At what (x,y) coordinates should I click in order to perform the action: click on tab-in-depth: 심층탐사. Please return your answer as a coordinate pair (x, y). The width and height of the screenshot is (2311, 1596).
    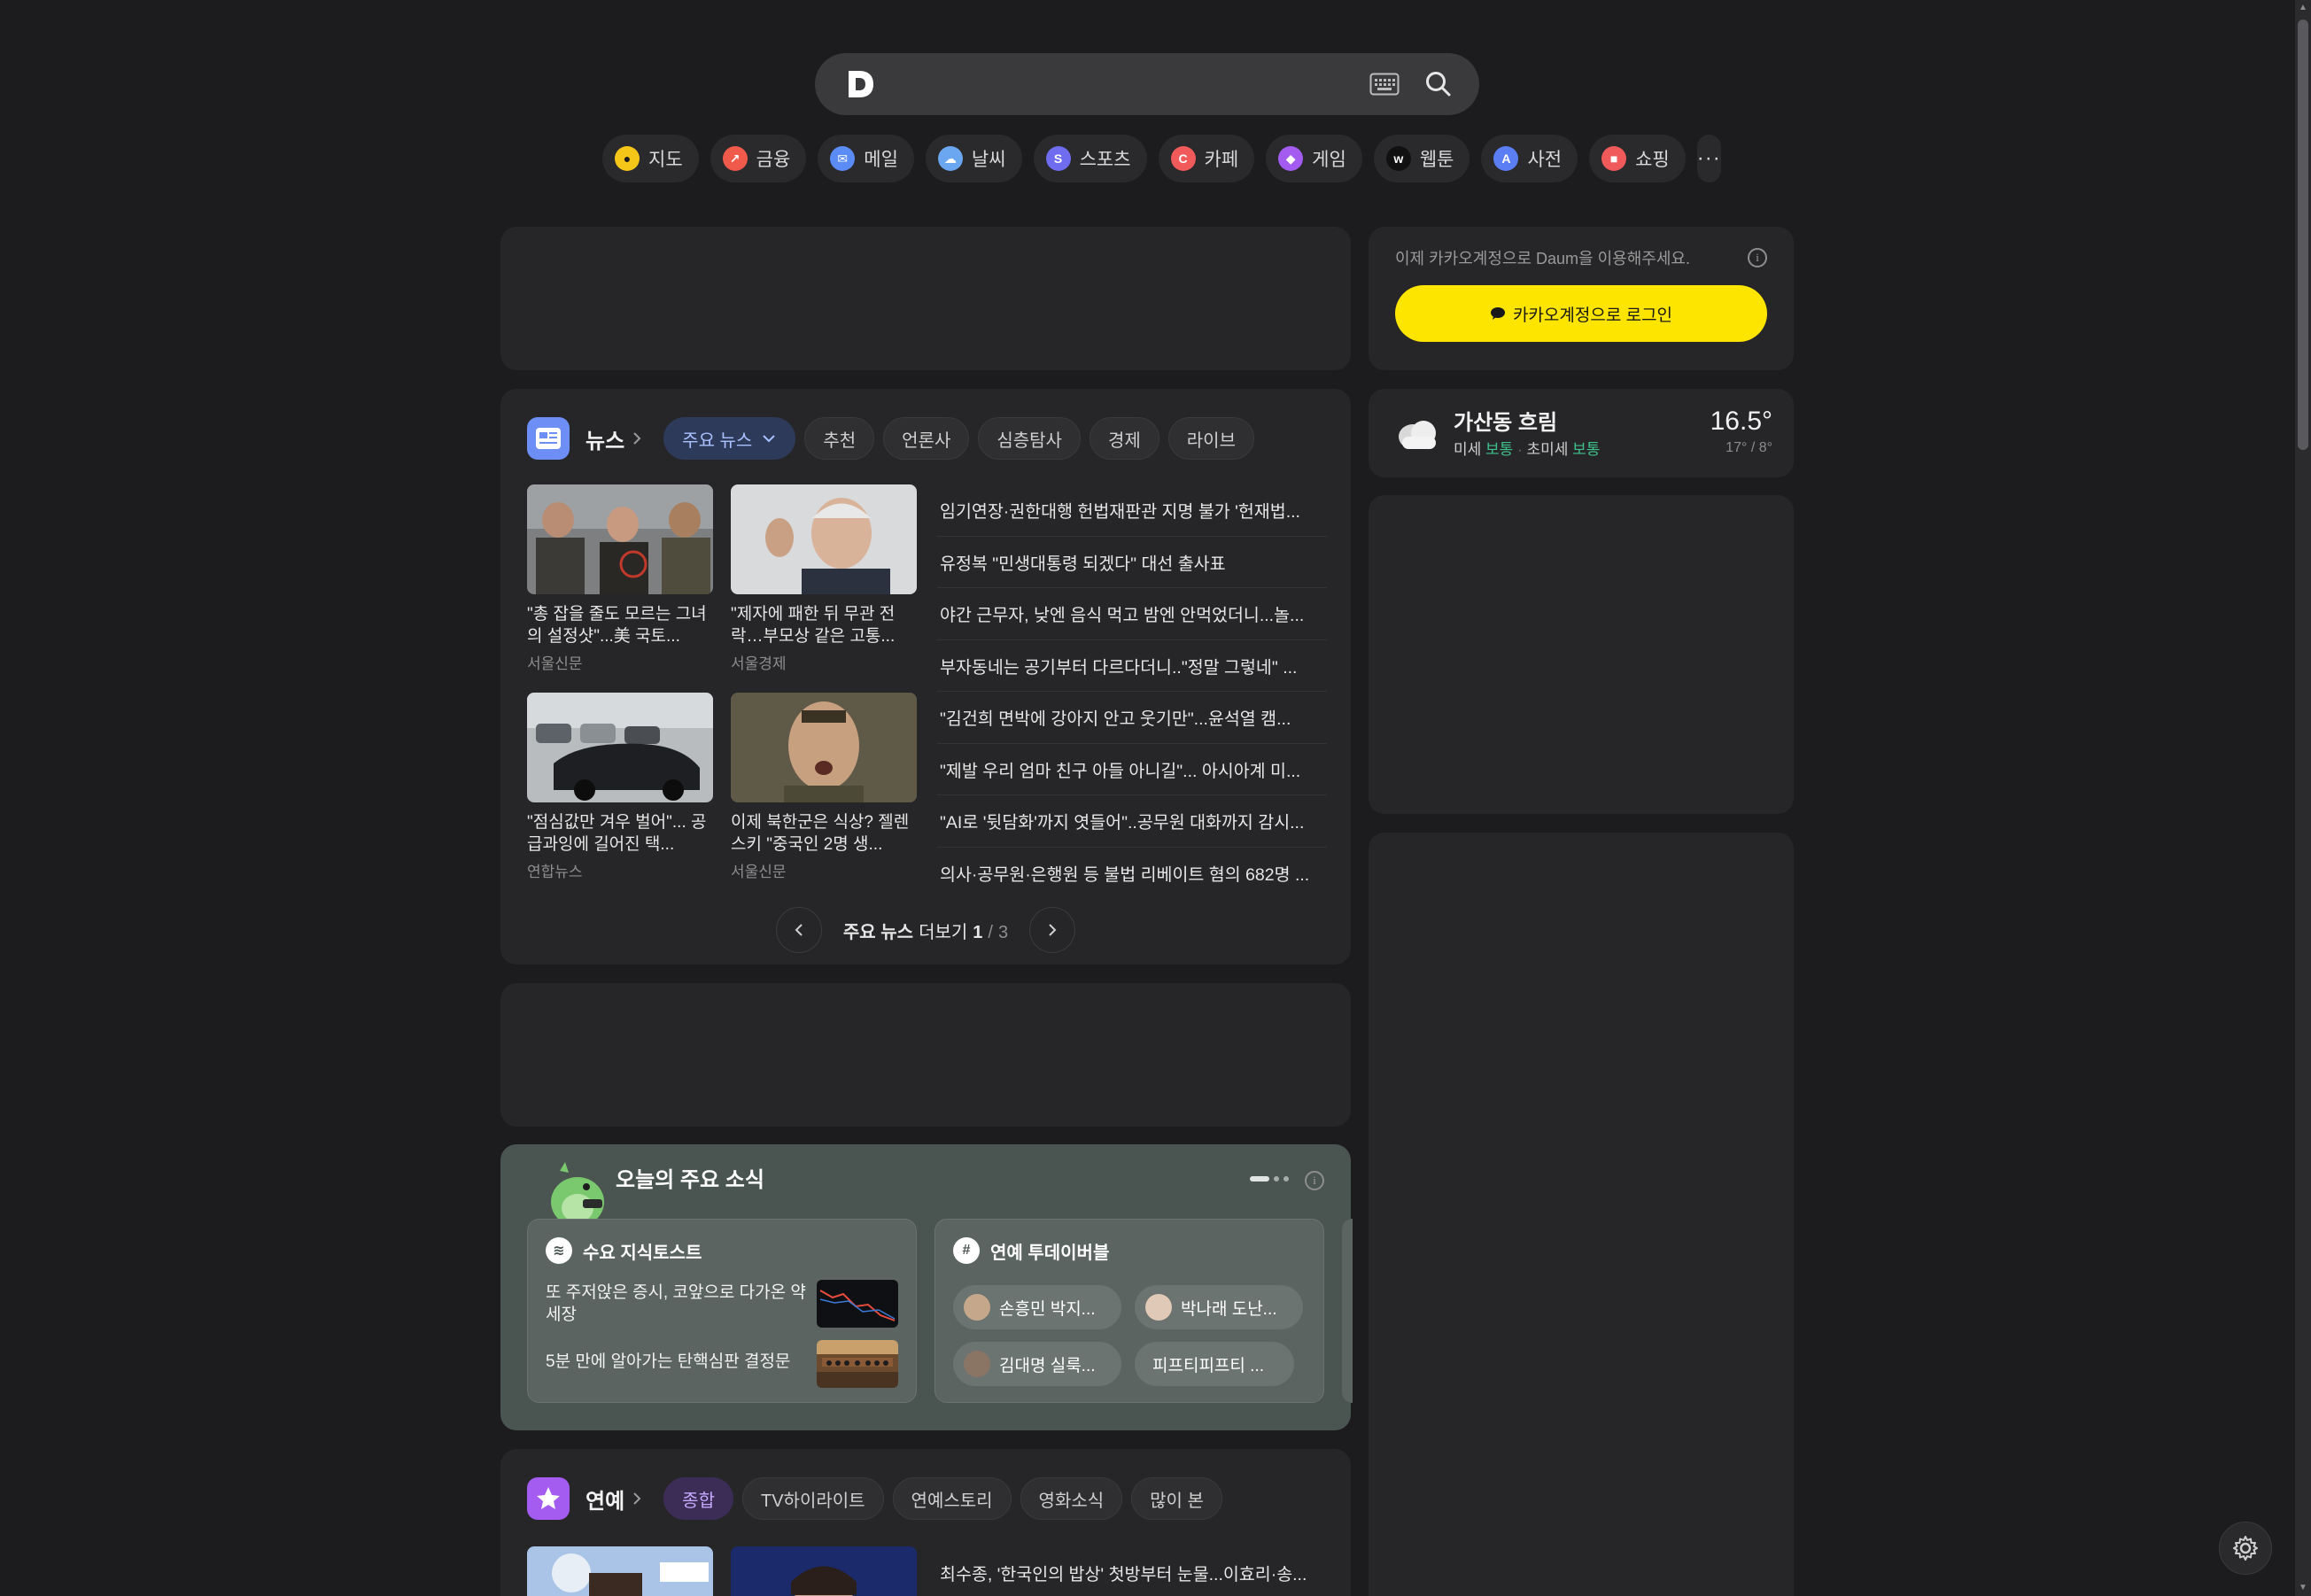
    Looking at the image, I should click on (1029, 438).